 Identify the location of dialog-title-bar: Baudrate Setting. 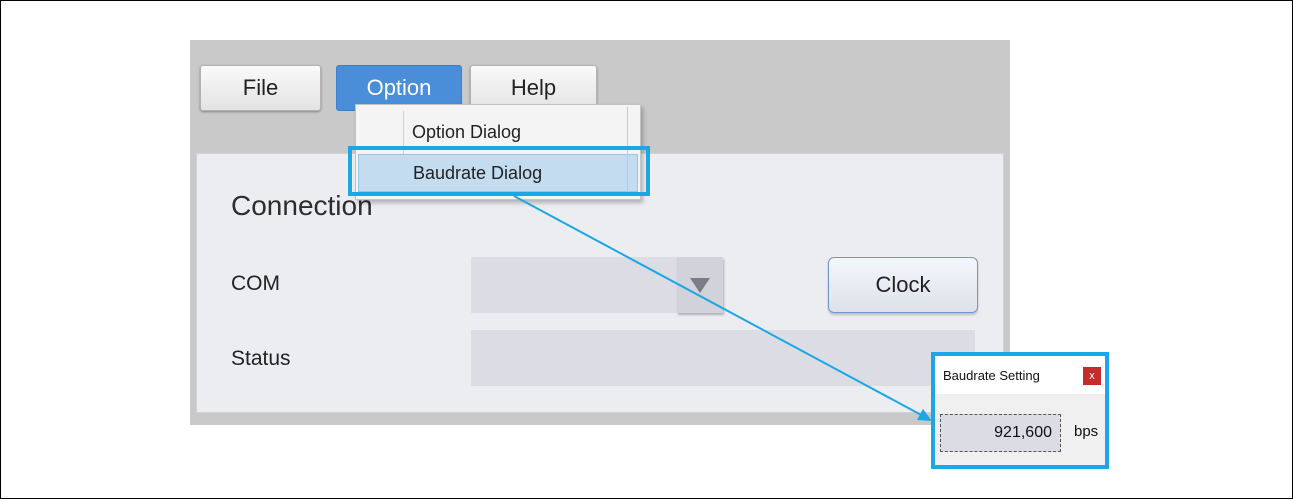
(1020, 375).